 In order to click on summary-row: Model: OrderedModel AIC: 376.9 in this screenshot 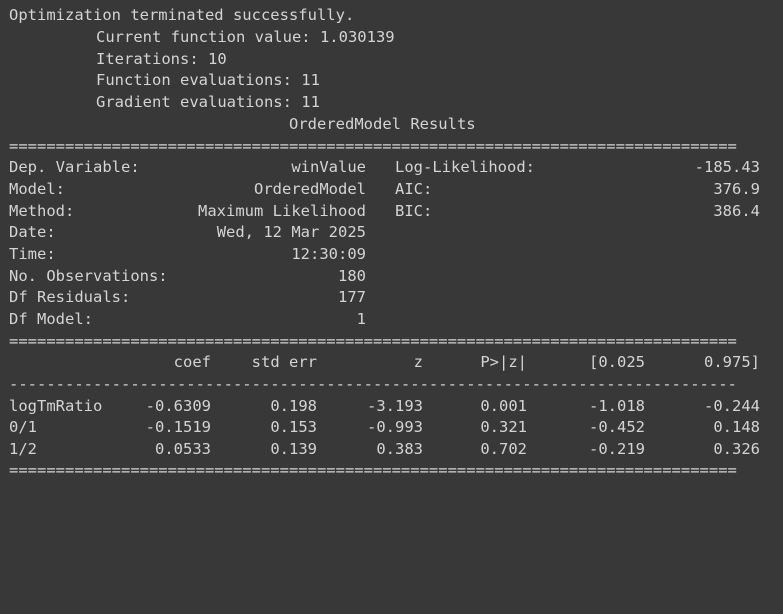, I will do `click(384, 189)`.